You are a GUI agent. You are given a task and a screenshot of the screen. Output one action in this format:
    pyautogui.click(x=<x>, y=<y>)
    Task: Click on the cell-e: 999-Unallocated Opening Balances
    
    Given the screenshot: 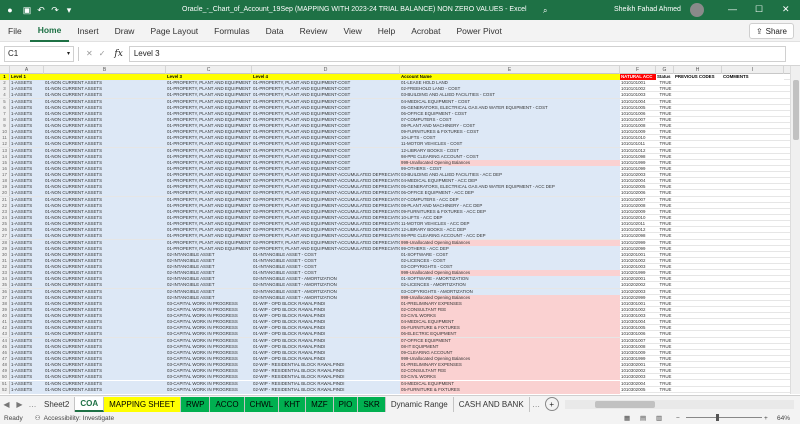 What is the action you would take?
    pyautogui.click(x=510, y=297)
    